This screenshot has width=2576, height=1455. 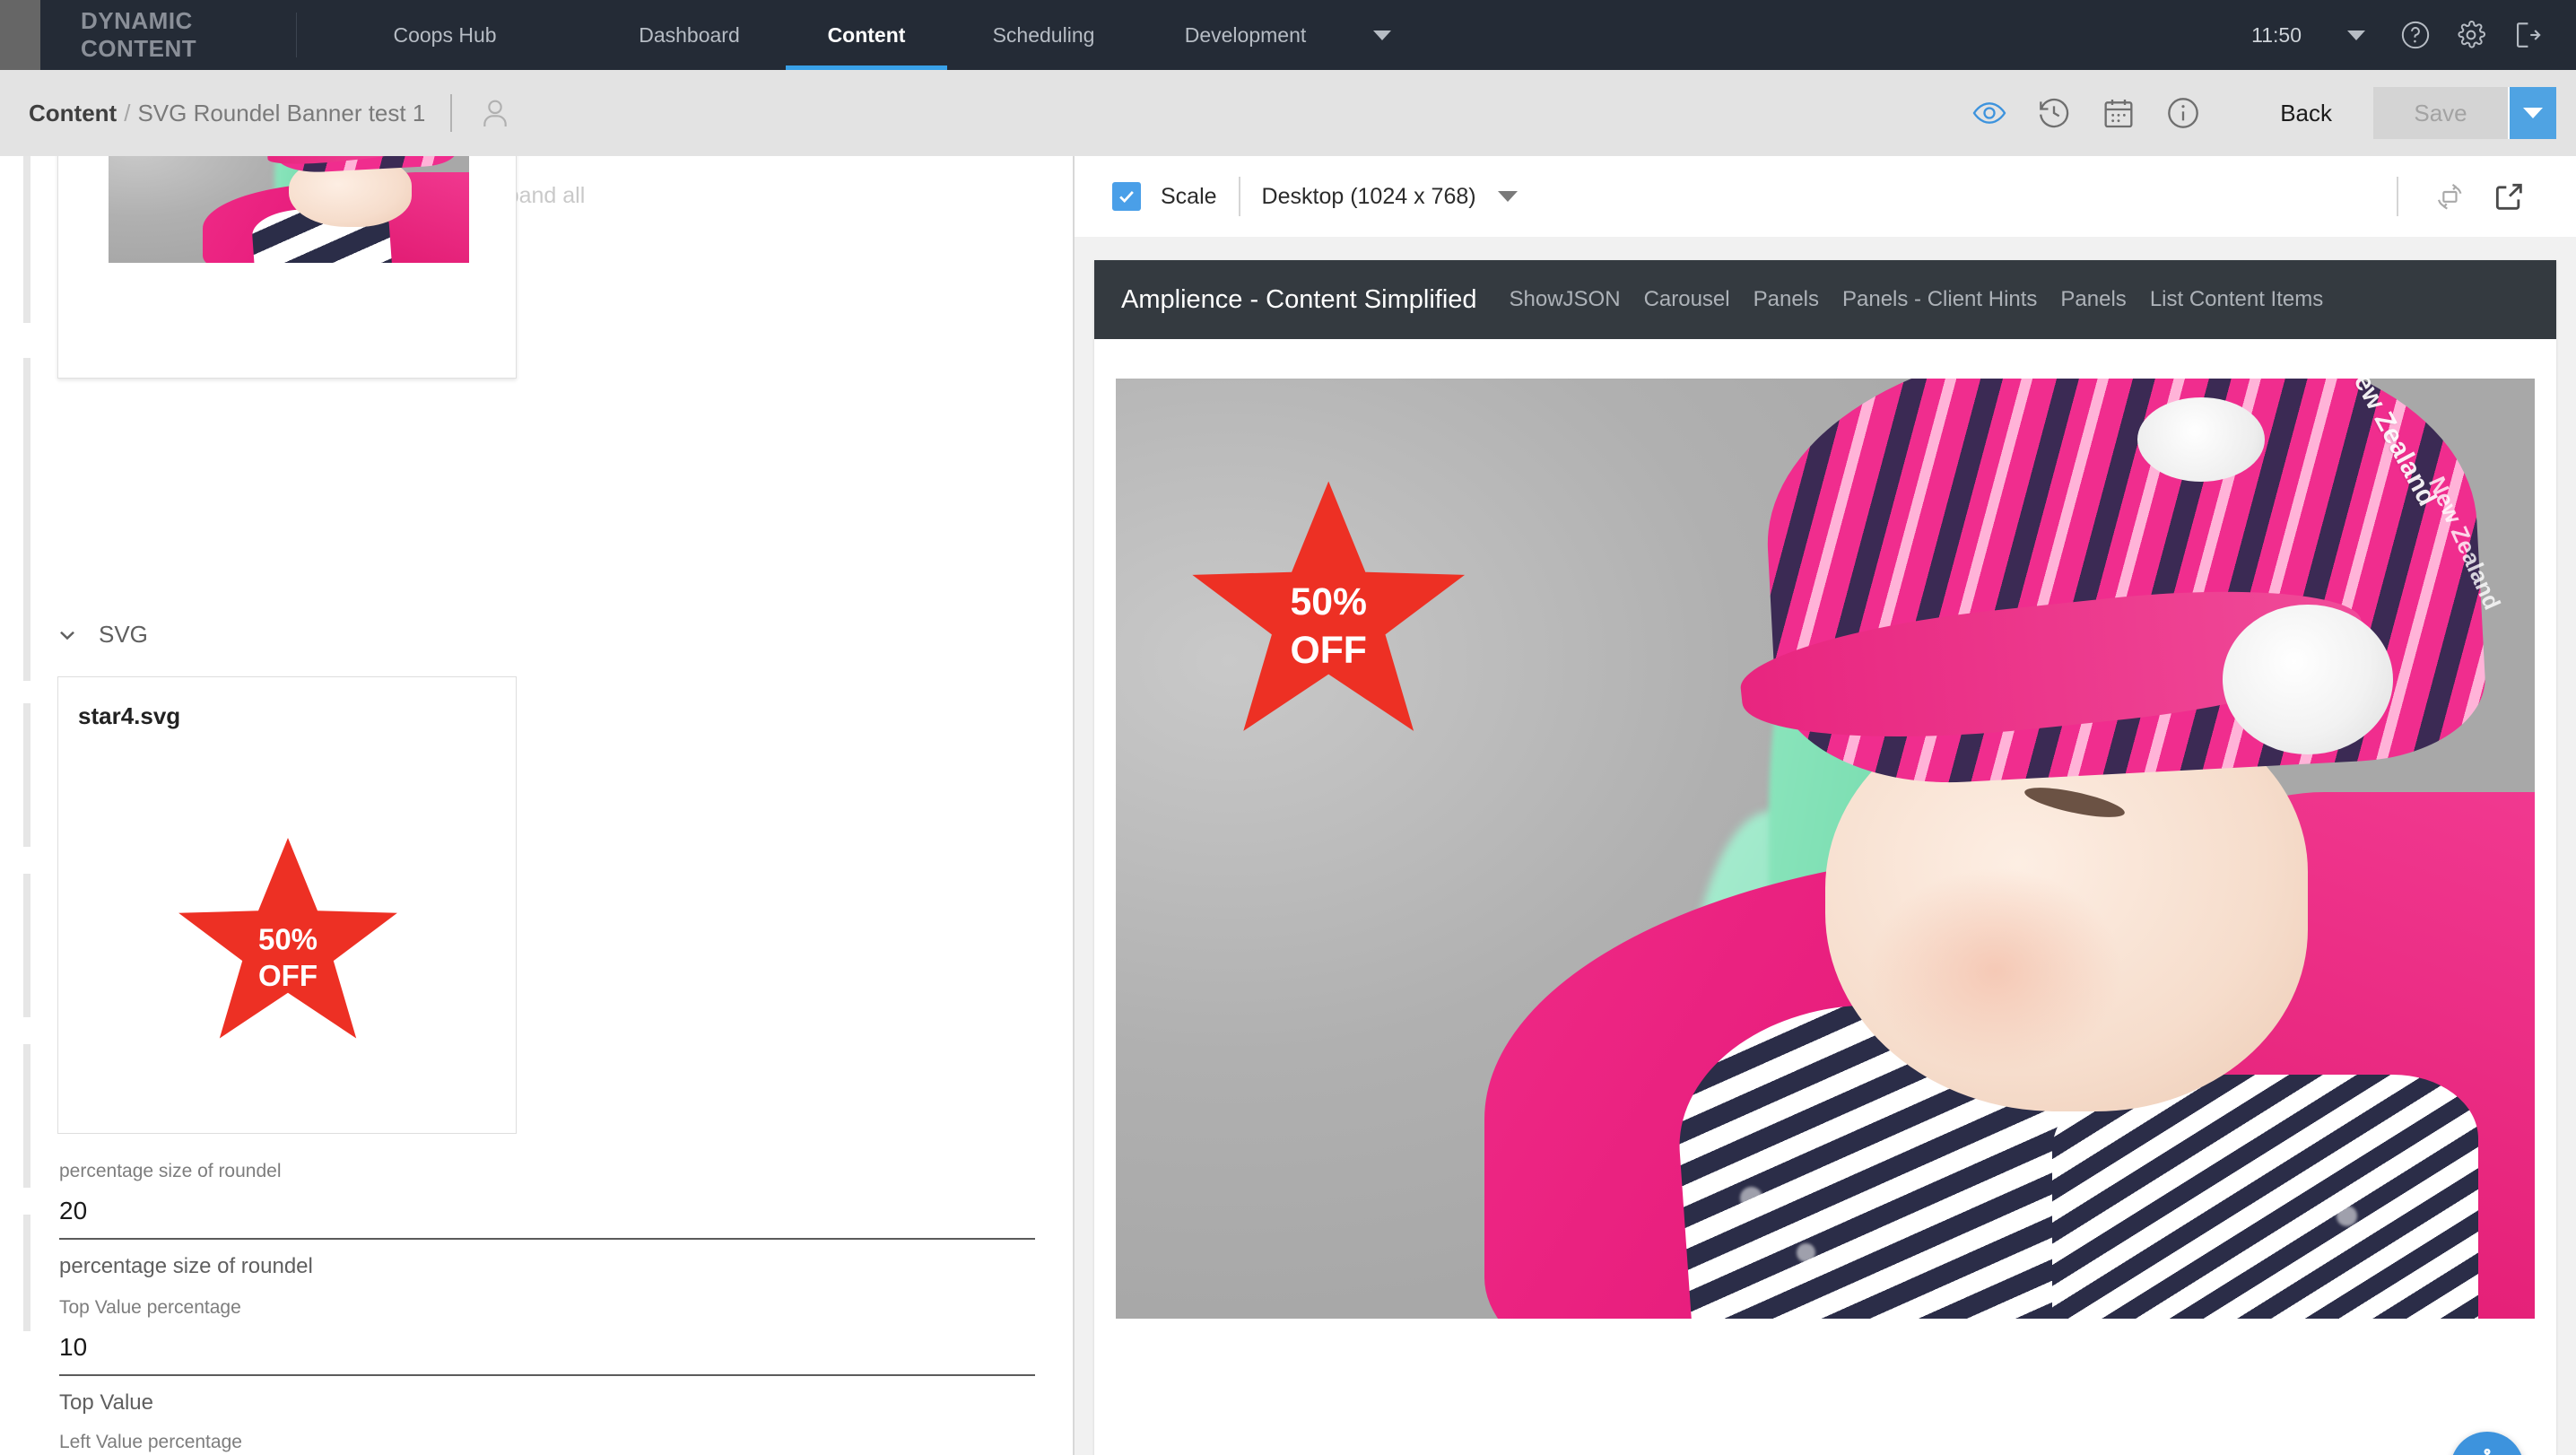 What do you see at coordinates (168, 35) in the screenshot?
I see `app-logo: DYNAMIC CONTENT` at bounding box center [168, 35].